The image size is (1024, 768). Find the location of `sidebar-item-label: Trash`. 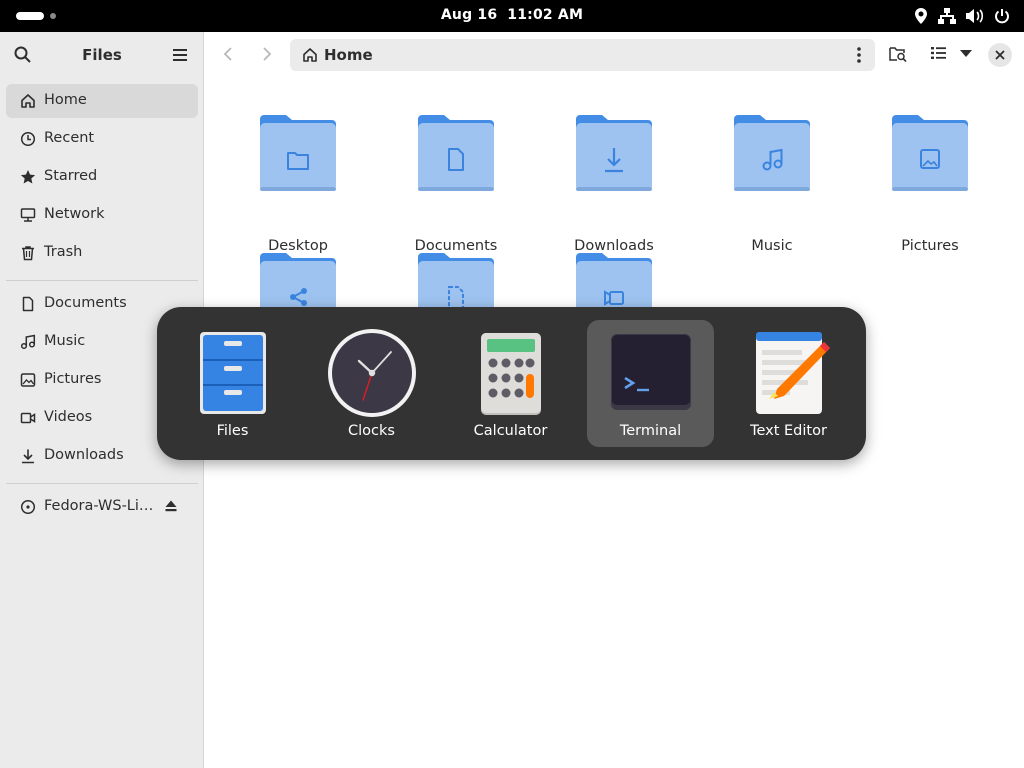

sidebar-item-label: Trash is located at coordinates (63, 252).